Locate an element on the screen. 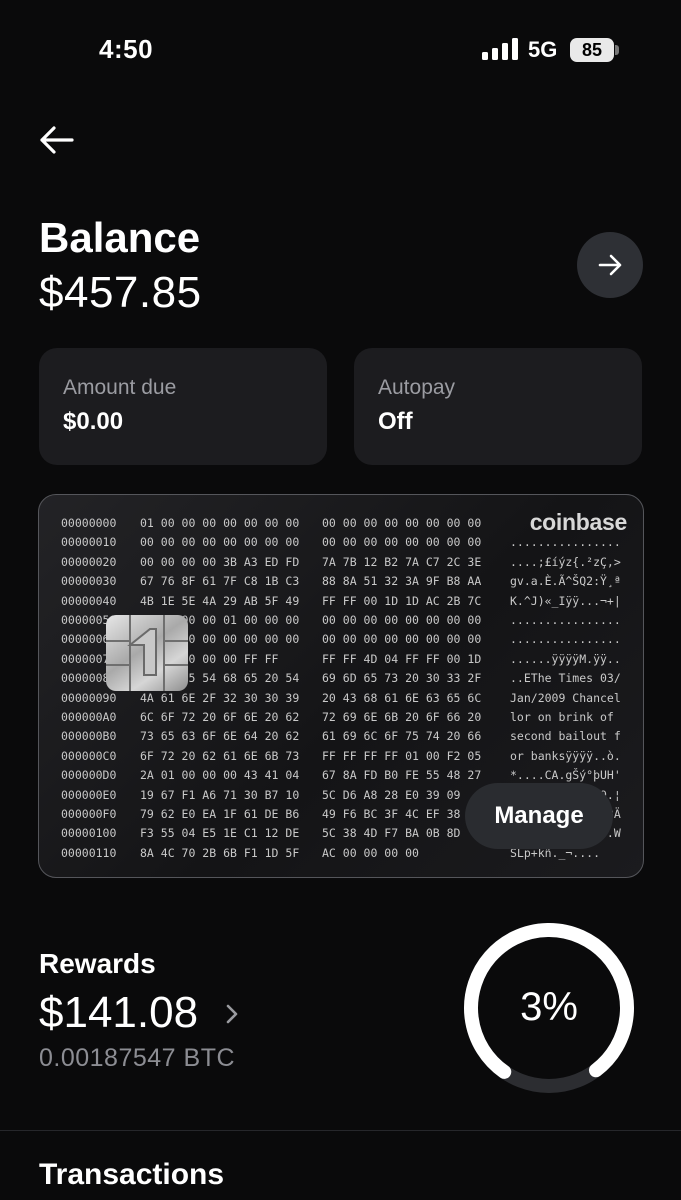 The image size is (681, 1200). hex-a: 6C 6F 72 20 6F 6E 20 62 is located at coordinates (220, 717).